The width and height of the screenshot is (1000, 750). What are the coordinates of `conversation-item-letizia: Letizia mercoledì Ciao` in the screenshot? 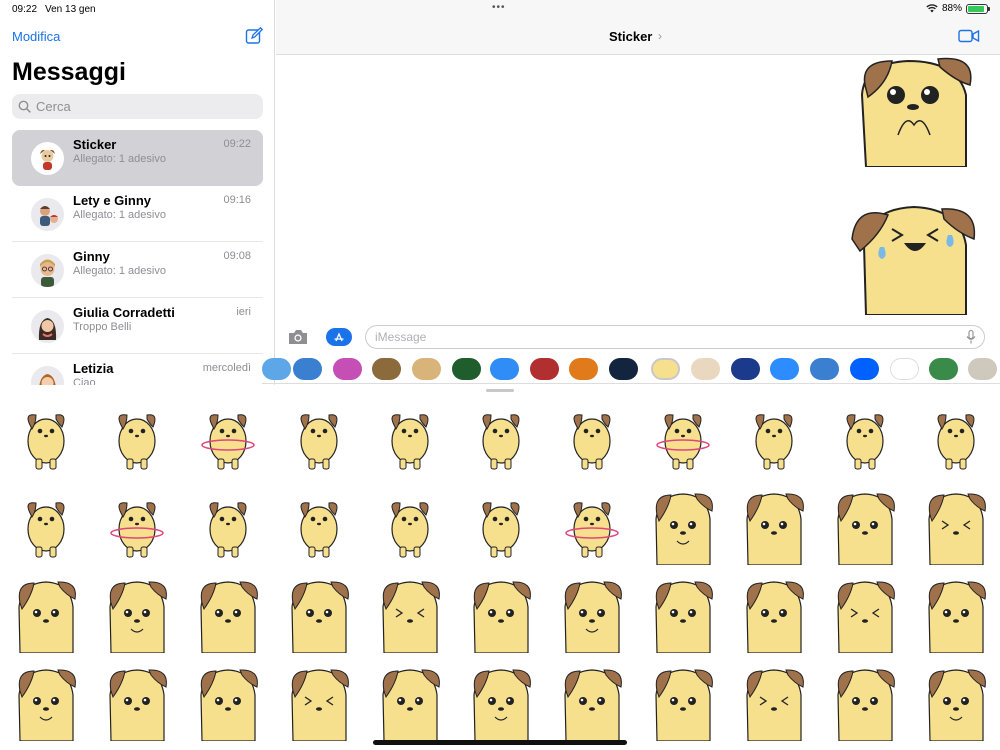 It's located at (137, 369).